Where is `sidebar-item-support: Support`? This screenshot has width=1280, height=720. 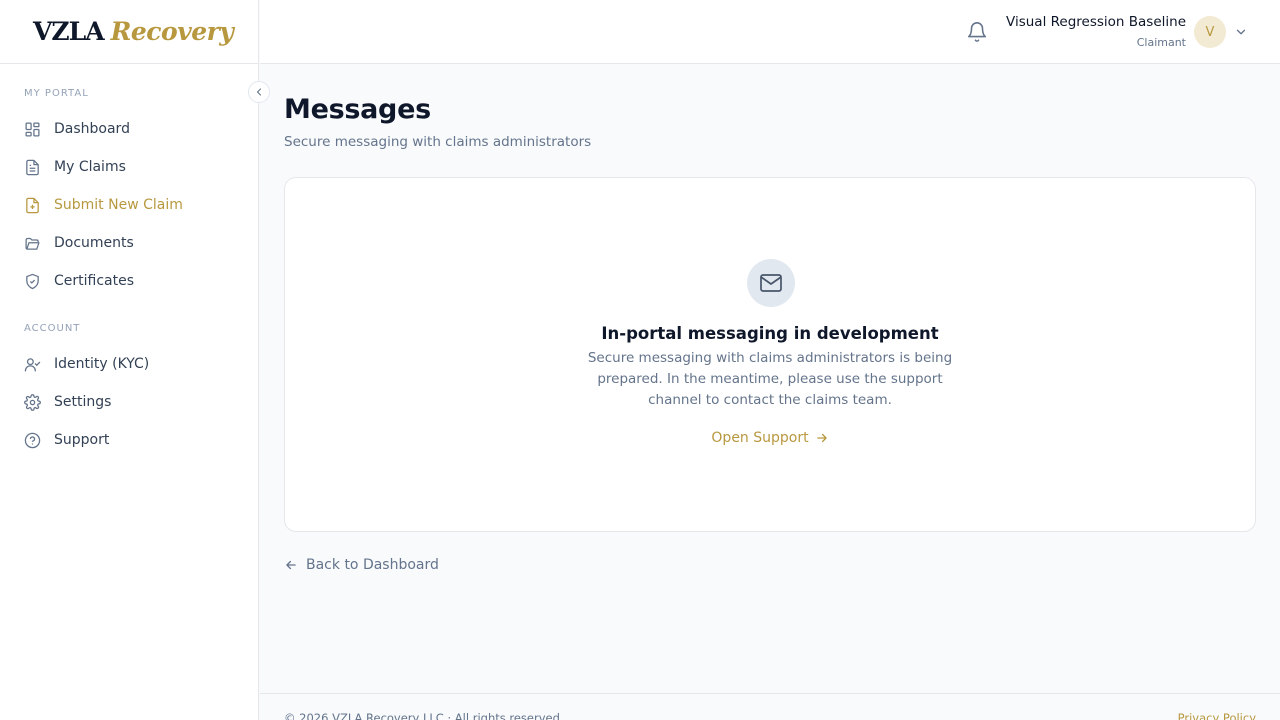
sidebar-item-support: Support is located at coordinates (66, 440).